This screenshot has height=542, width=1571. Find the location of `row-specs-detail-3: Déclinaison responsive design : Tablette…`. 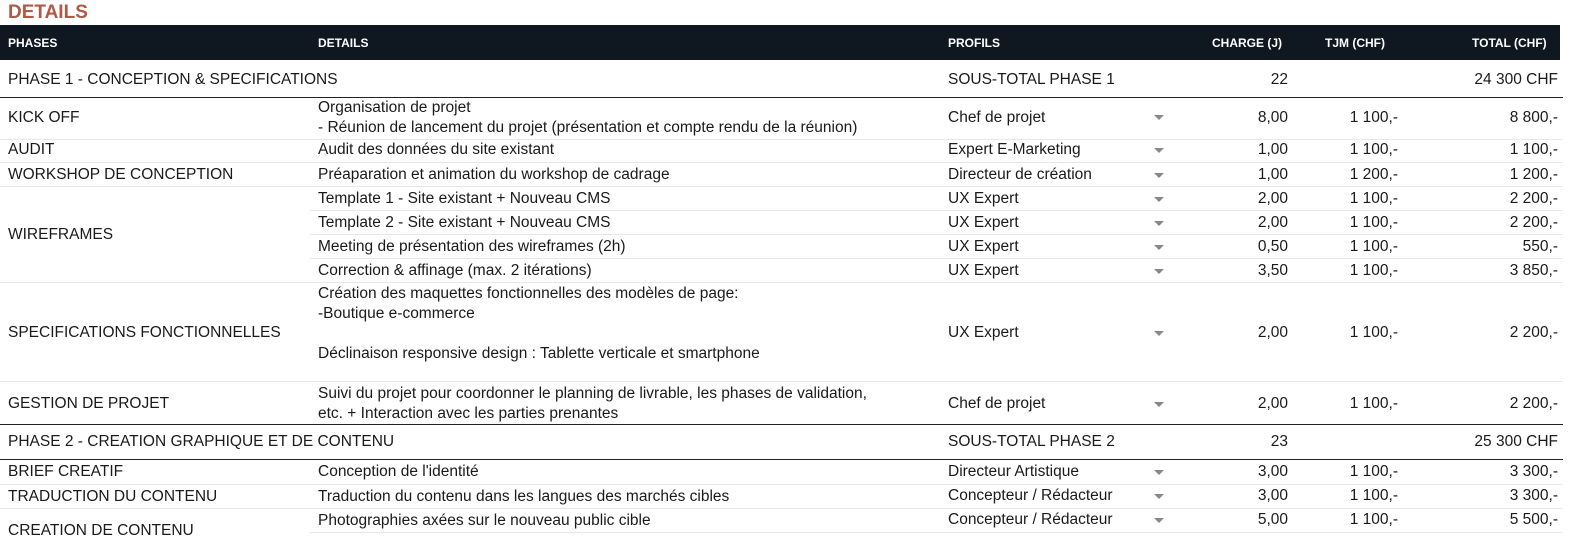

row-specs-detail-3: Déclinaison responsive design : Tablette… is located at coordinates (539, 353).